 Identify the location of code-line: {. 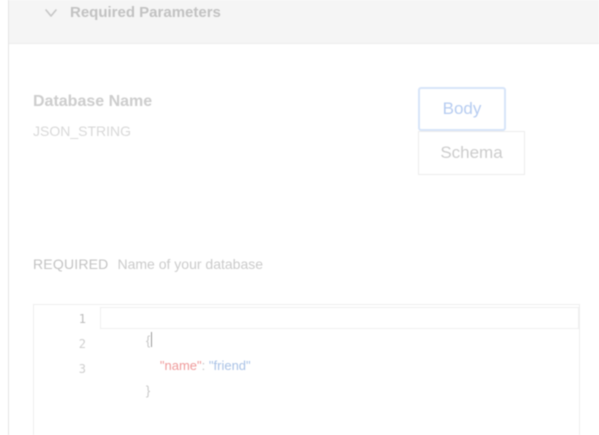
(135, 328).